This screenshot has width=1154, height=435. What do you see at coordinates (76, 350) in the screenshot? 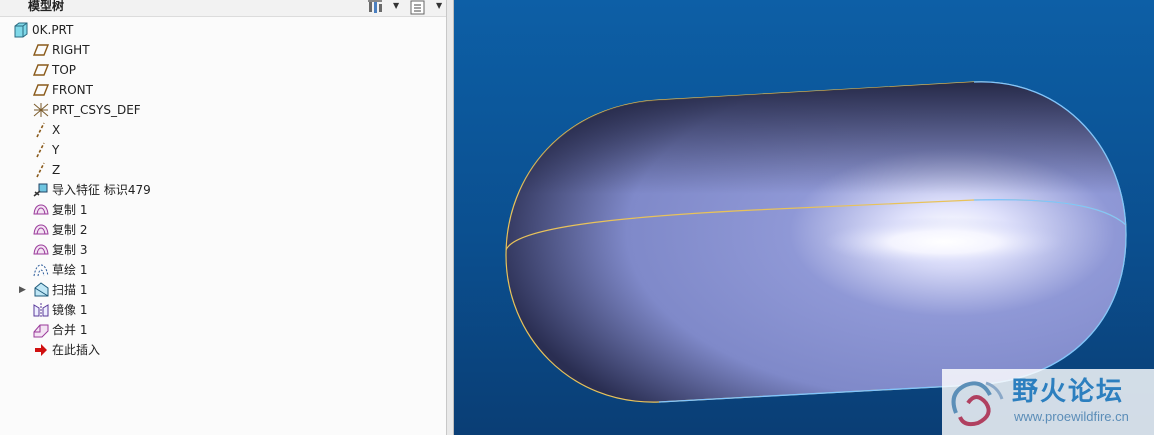
I see `tree-item-label: 在此插入` at bounding box center [76, 350].